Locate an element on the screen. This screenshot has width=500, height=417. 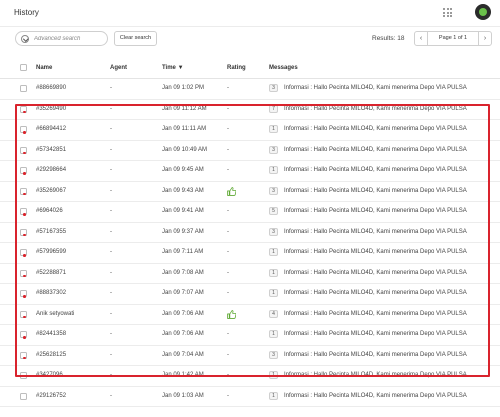
column-agent: Agent is located at coordinates (118, 68).